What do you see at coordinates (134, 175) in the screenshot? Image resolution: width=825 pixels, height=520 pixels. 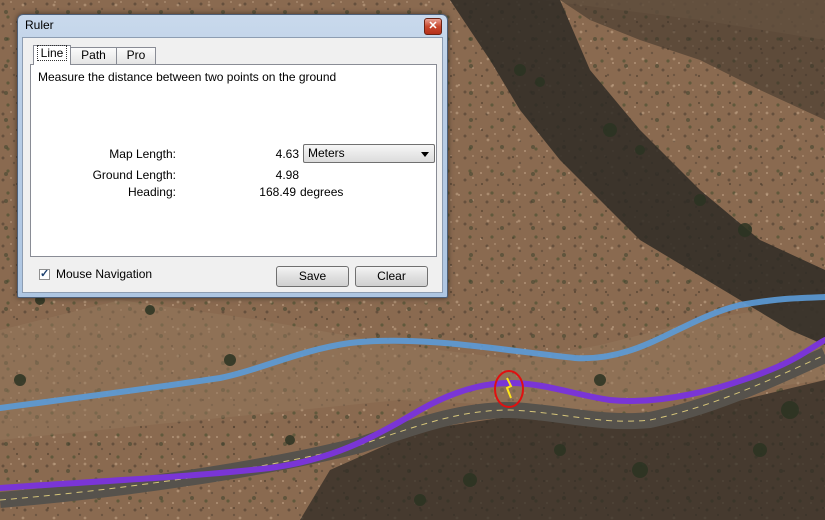 I see `ground-length-label: Ground Length:` at bounding box center [134, 175].